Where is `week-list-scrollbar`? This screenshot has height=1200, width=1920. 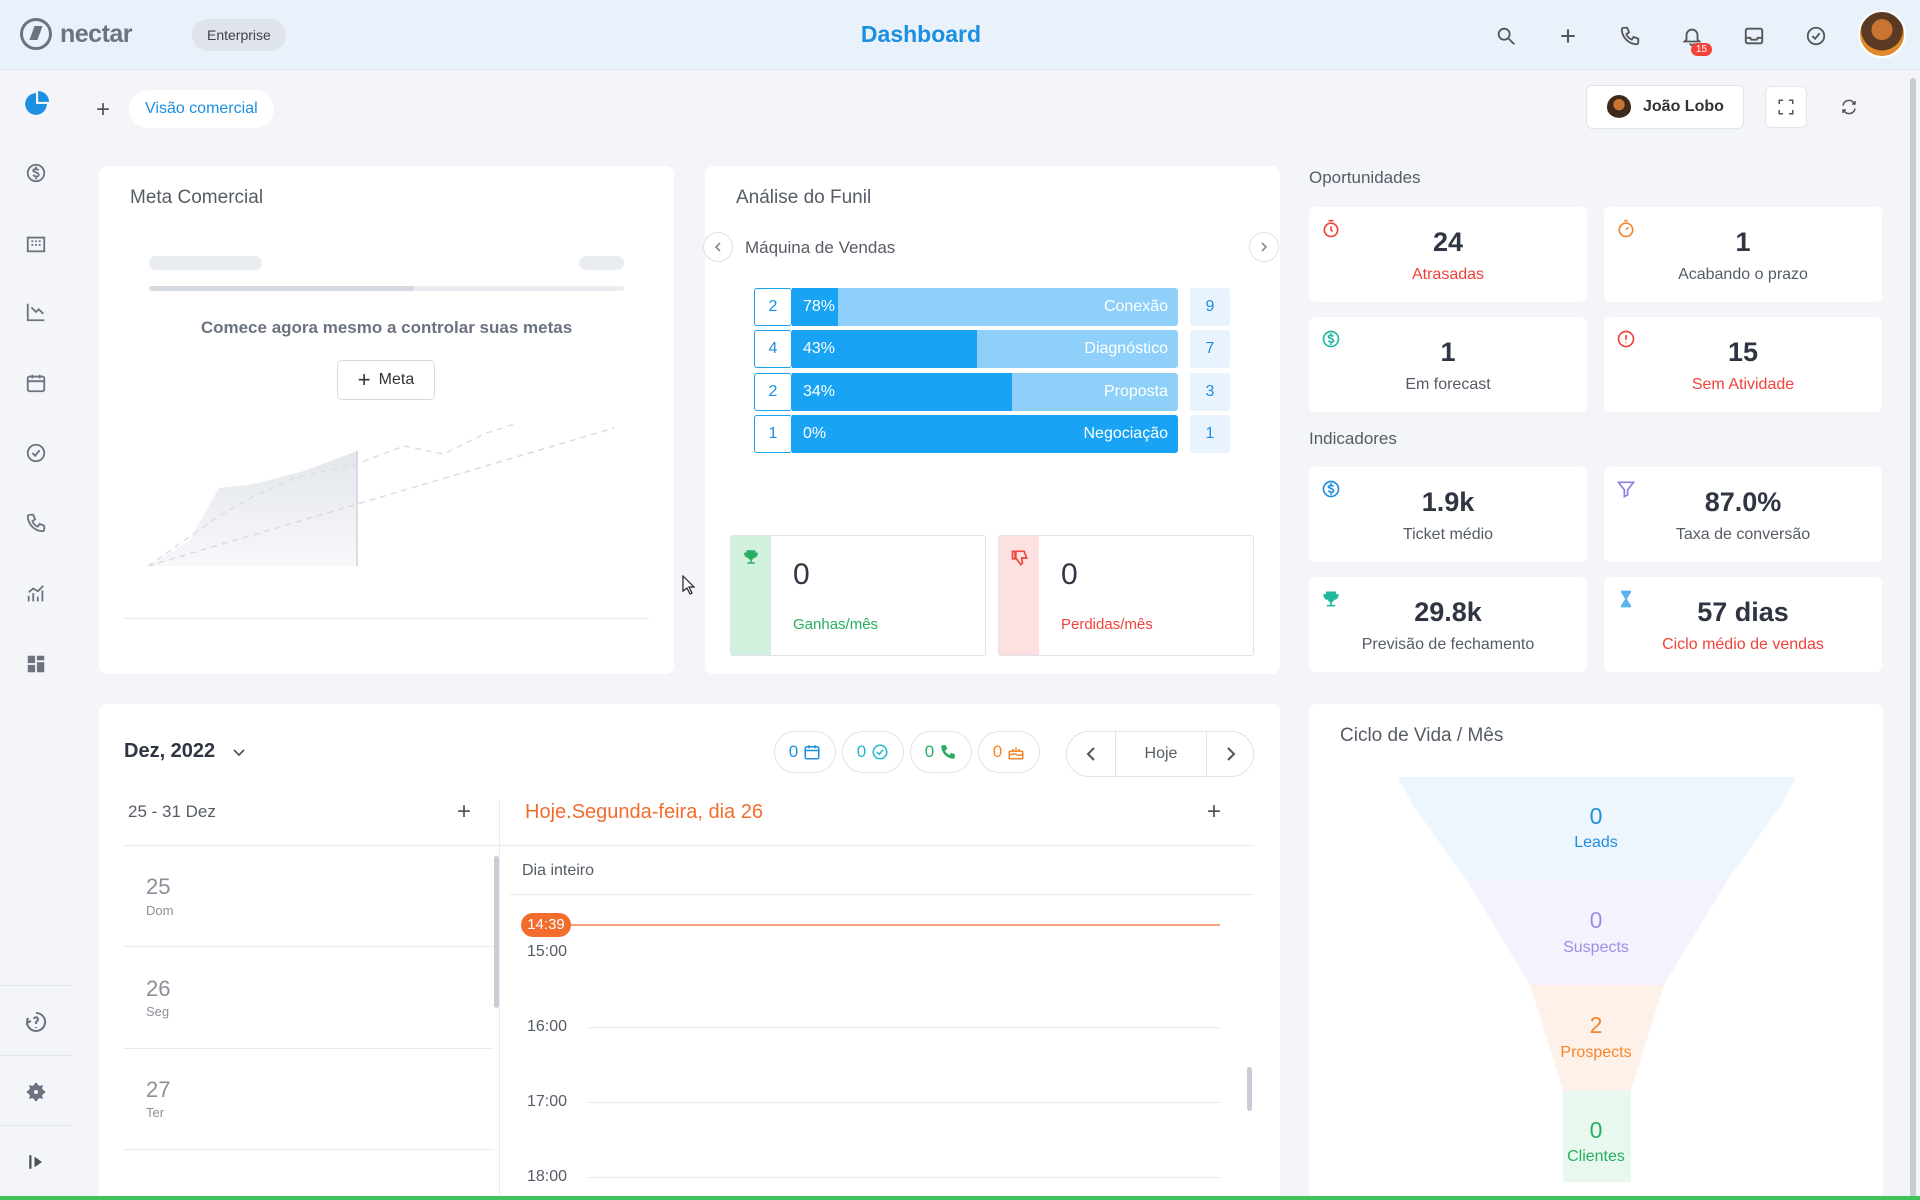
week-list-scrollbar is located at coordinates (496, 932).